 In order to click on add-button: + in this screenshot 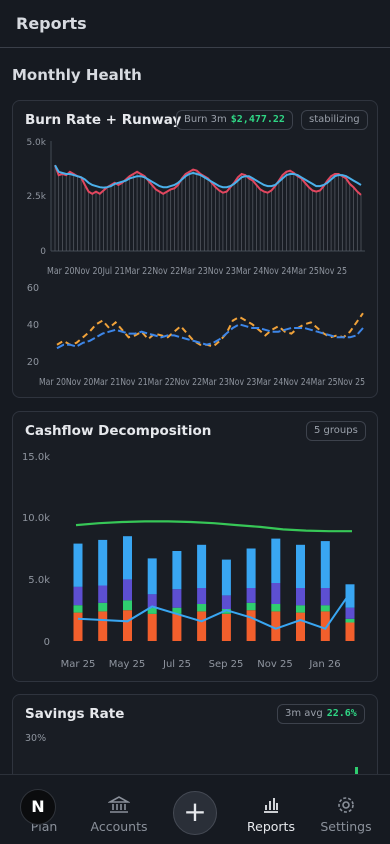, I will do `click(195, 813)`.